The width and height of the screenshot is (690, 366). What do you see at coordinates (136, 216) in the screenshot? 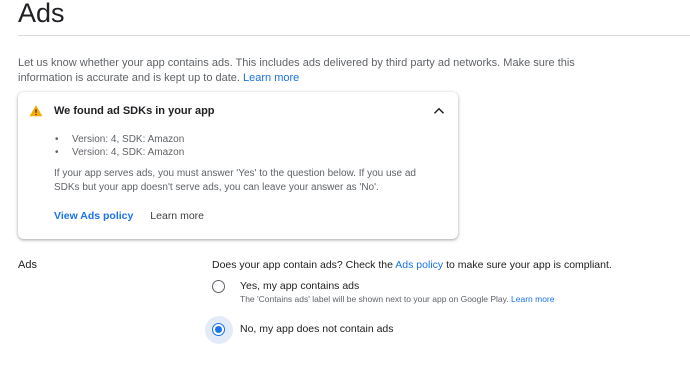
I see `notice-actions: View Ads policy Learn more` at bounding box center [136, 216].